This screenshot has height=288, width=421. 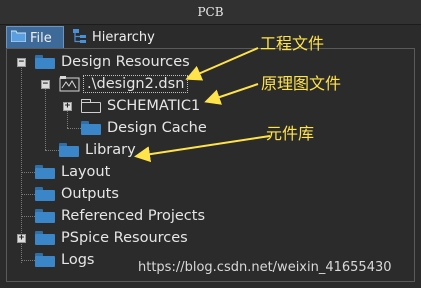 I want to click on annotation-arrow-library, so click(x=202, y=149).